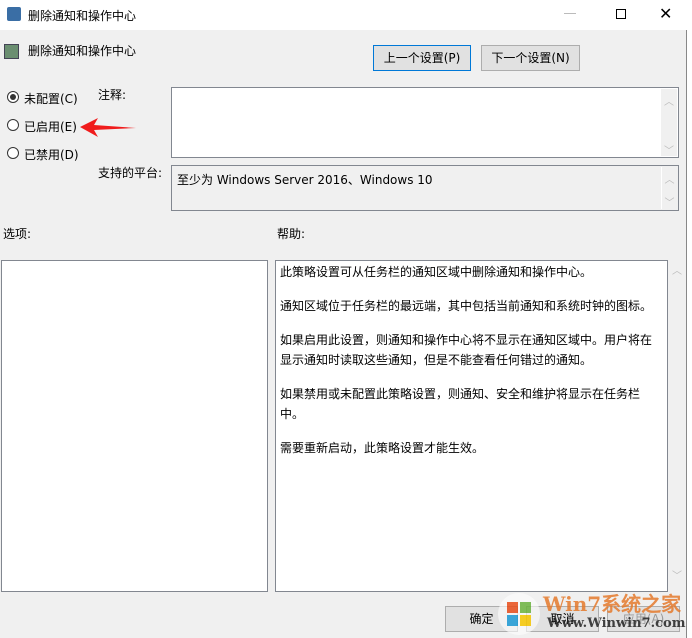  I want to click on radio-not-configured, so click(13, 97).